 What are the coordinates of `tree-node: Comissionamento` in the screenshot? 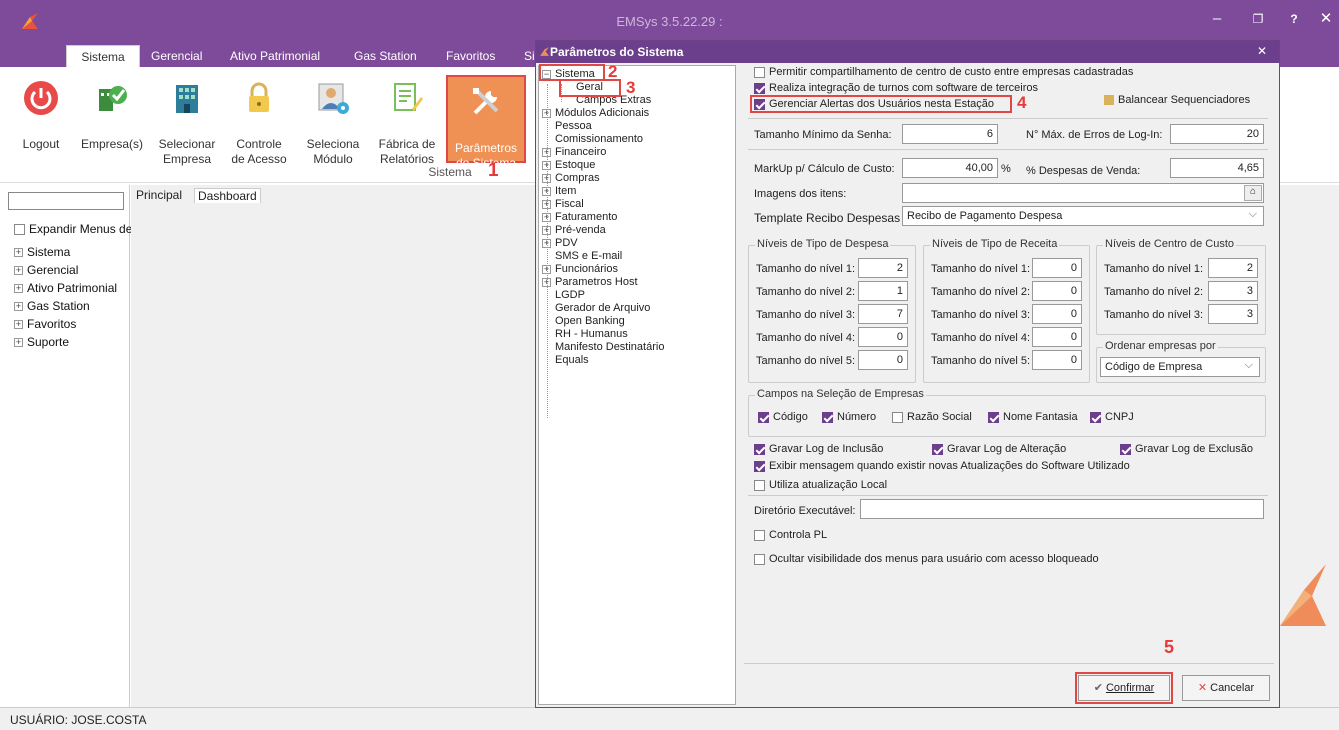 It's located at (592, 139).